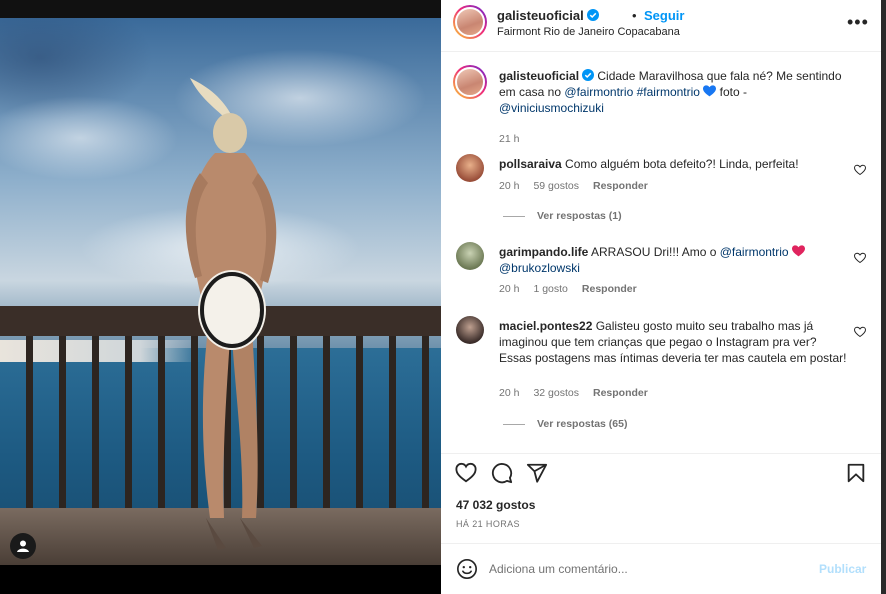 This screenshot has height=594, width=886. What do you see at coordinates (467, 569) in the screenshot?
I see `emoji-icon` at bounding box center [467, 569].